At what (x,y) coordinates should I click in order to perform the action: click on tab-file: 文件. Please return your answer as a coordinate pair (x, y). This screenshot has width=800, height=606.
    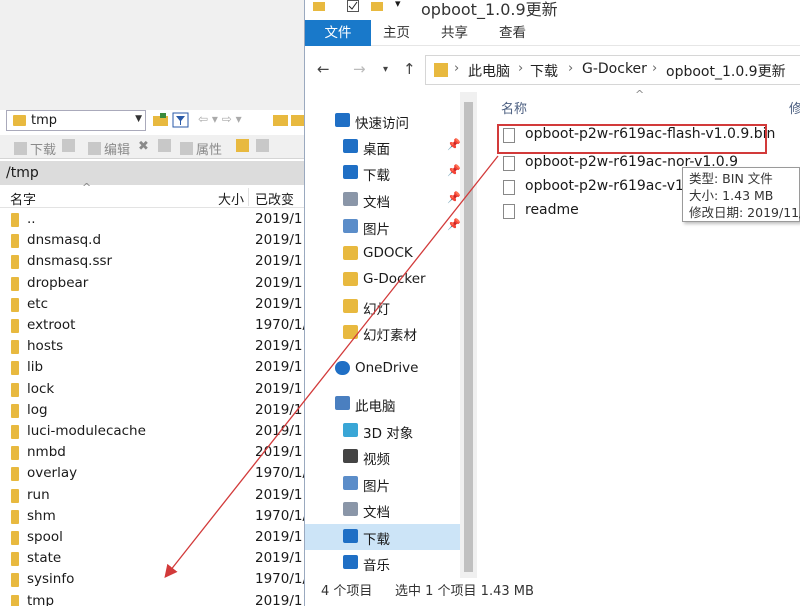
    Looking at the image, I should click on (338, 33).